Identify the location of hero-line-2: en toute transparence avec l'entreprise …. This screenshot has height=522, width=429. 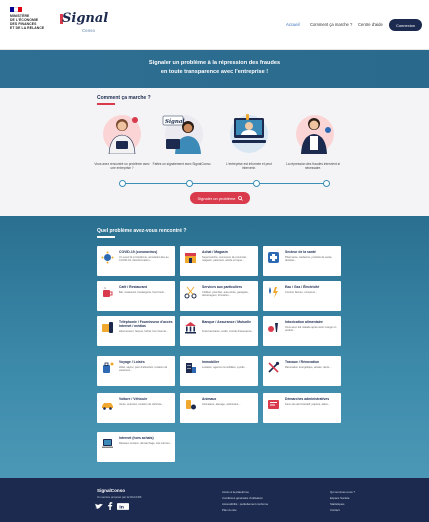
(214, 72).